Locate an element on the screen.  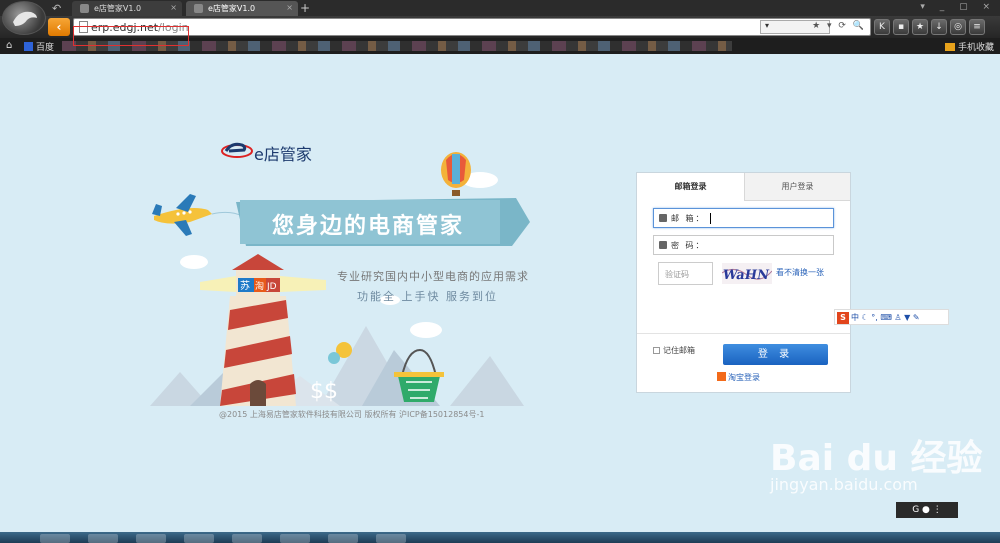
address-bar: erp.edgj.net/login ▾ ★ ▾ ⟳ 🔍 is located at coordinates (472, 27).